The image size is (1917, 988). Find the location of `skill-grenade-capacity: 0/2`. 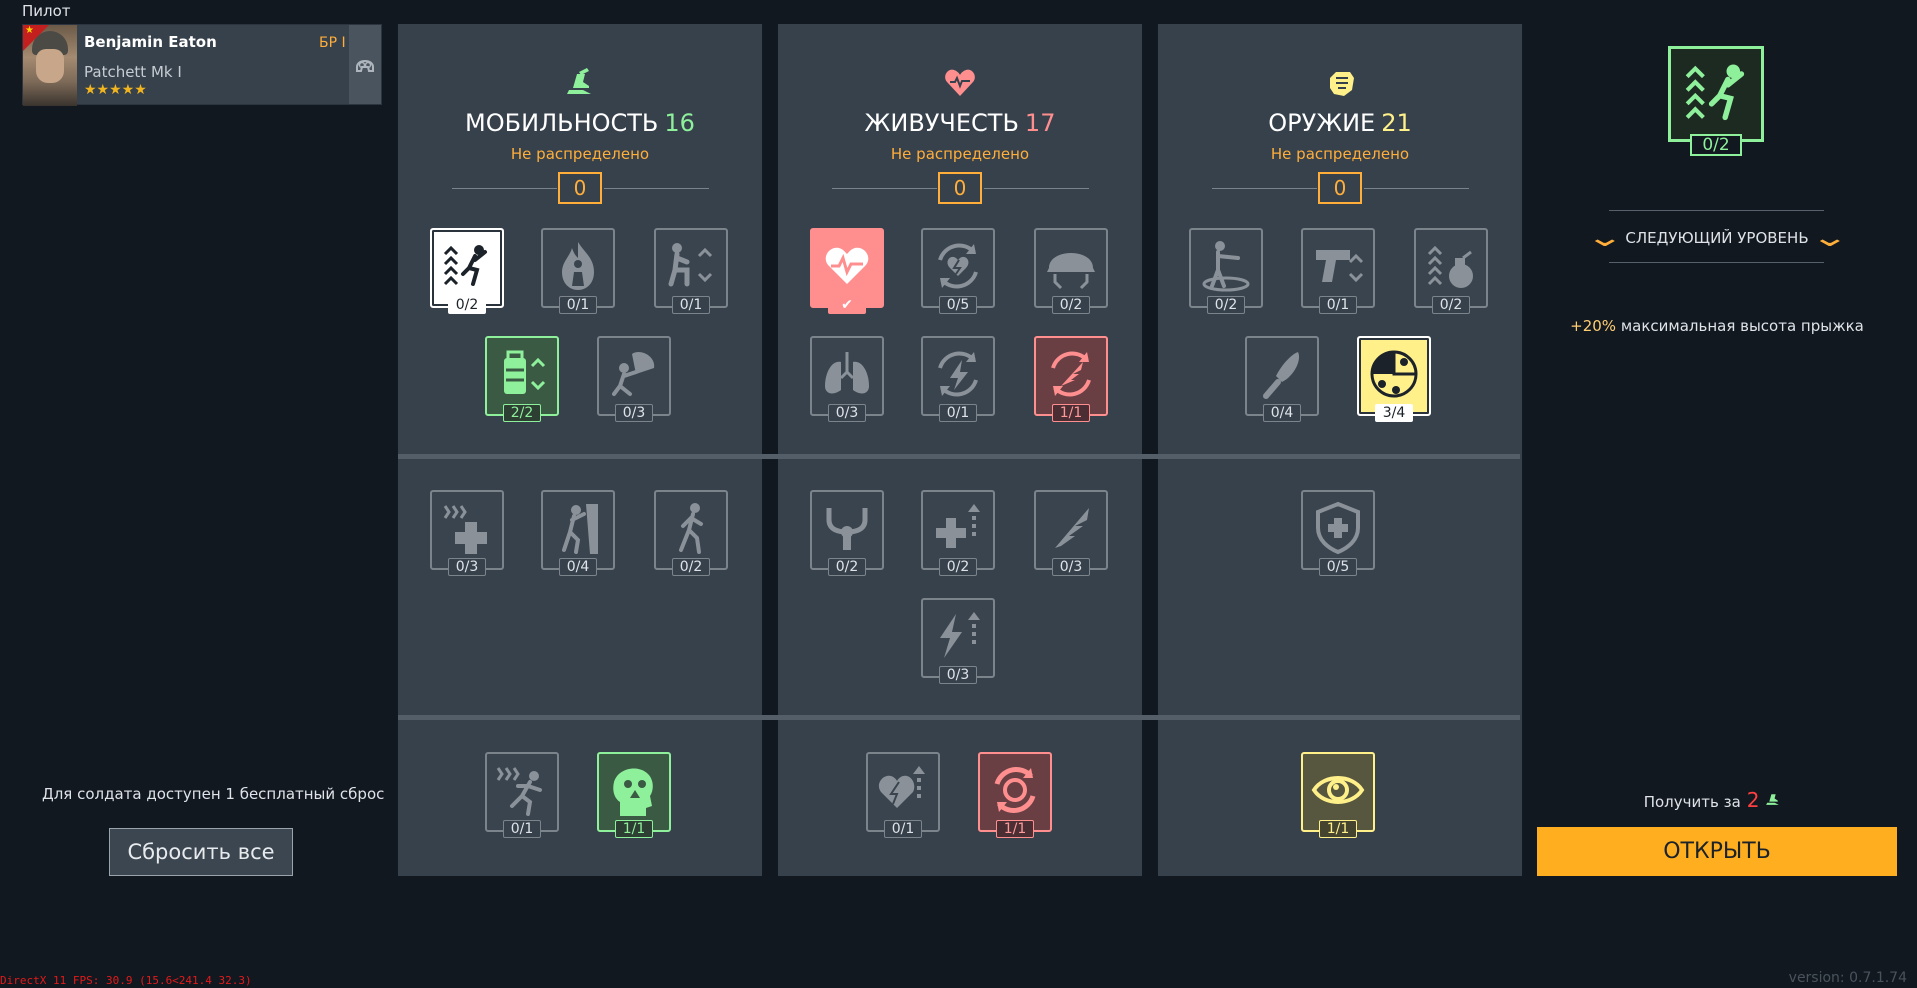

skill-grenade-capacity: 0/2 is located at coordinates (1451, 271).